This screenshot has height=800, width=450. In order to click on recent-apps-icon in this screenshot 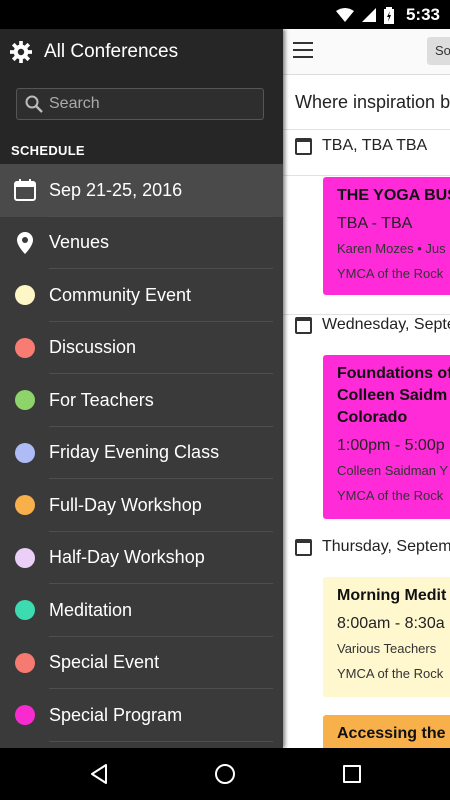, I will do `click(352, 774)`.